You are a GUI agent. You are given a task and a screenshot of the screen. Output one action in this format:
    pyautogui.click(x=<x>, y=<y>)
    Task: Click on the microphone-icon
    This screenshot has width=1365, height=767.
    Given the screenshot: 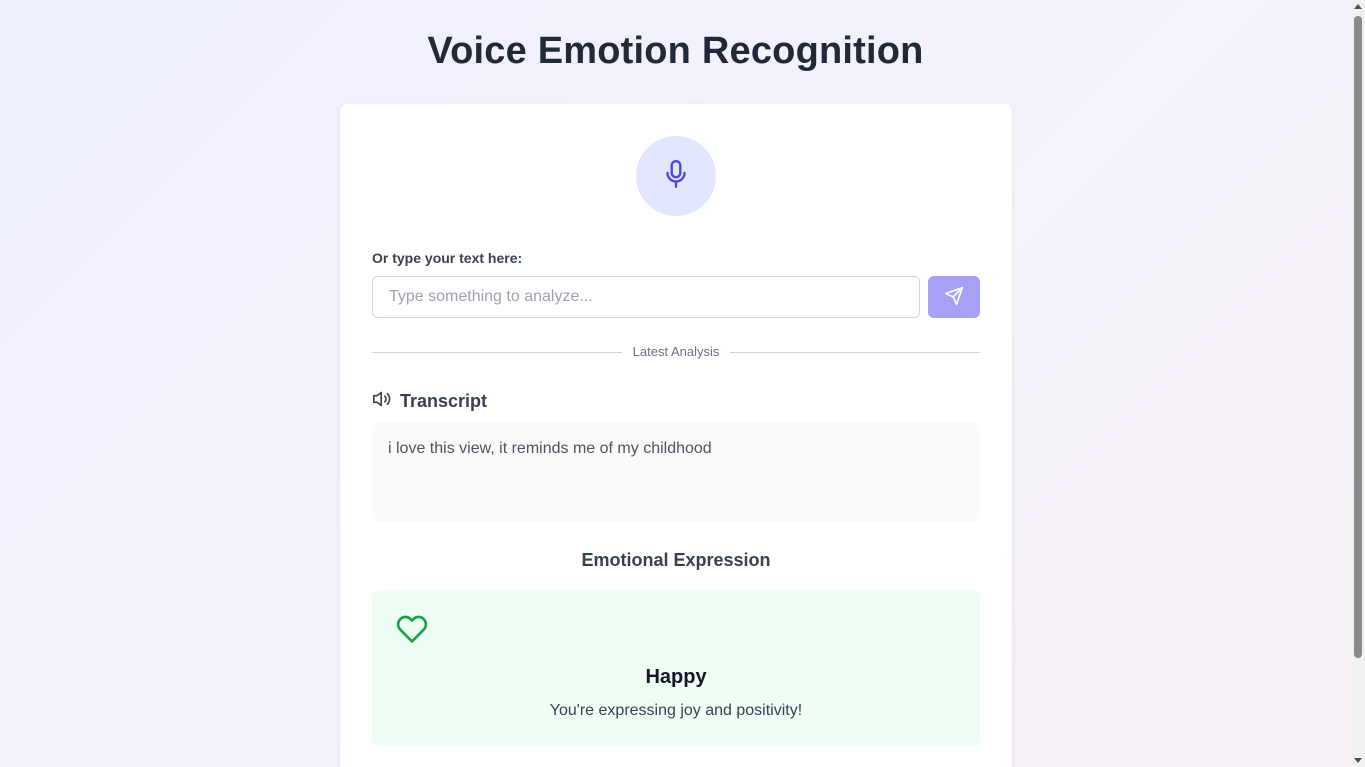 What is the action you would take?
    pyautogui.click(x=676, y=176)
    